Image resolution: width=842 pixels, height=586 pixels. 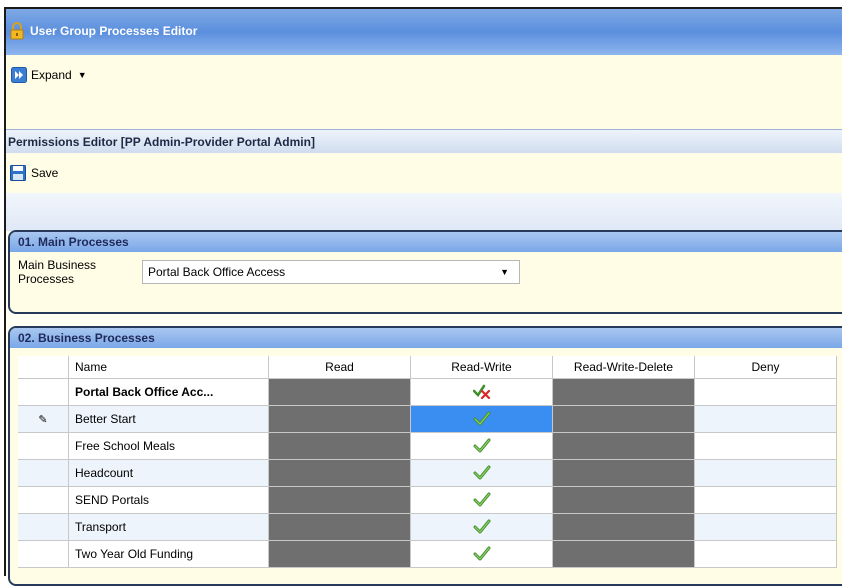 I want to click on main-business-processes-label: Main Business Processes, so click(x=57, y=272).